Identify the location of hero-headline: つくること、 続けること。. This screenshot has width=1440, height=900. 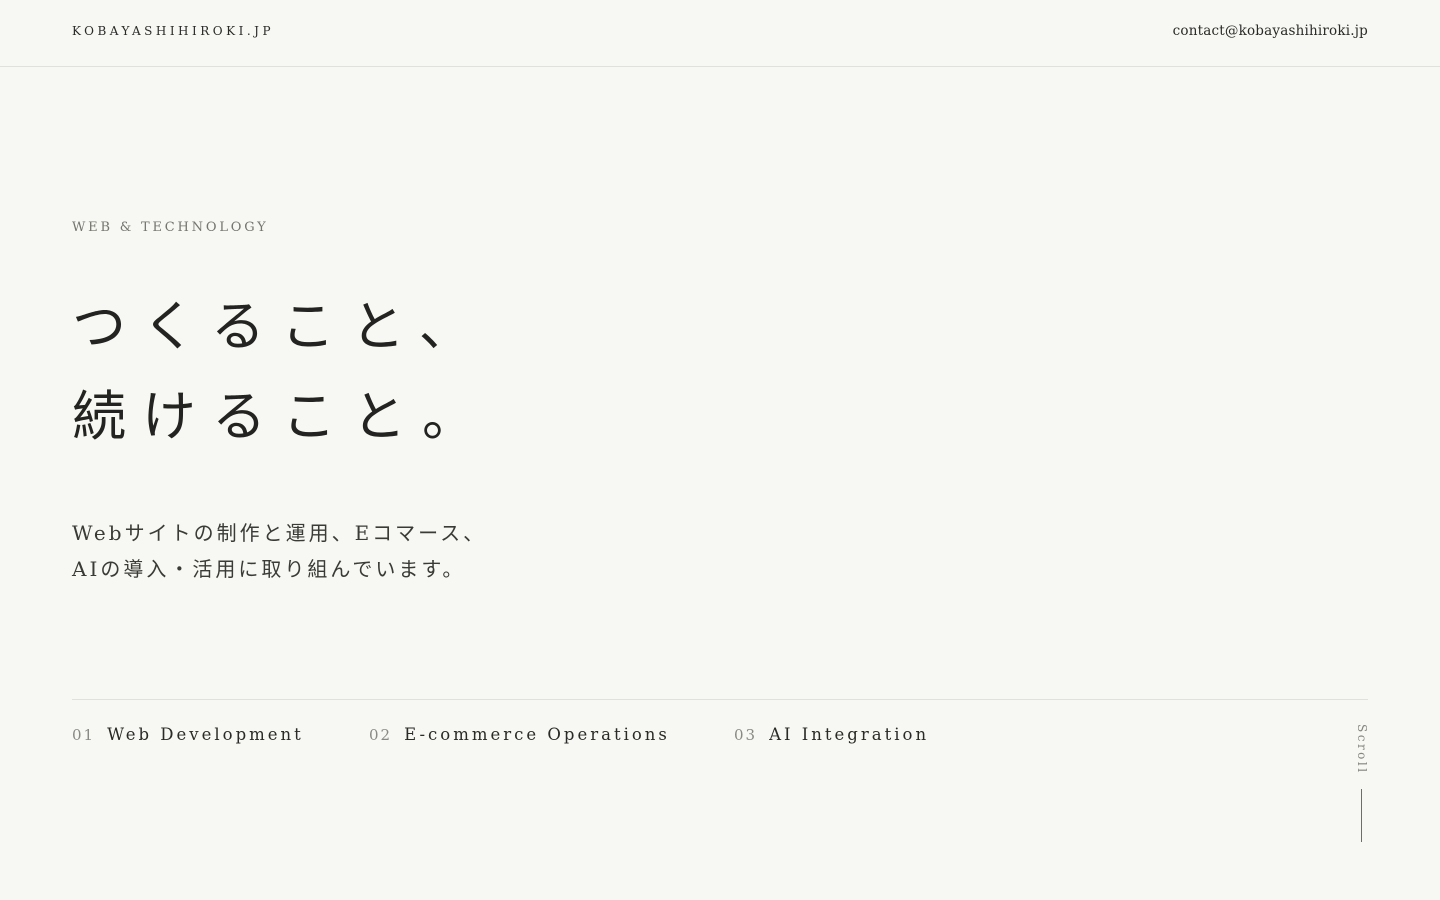
(282, 372).